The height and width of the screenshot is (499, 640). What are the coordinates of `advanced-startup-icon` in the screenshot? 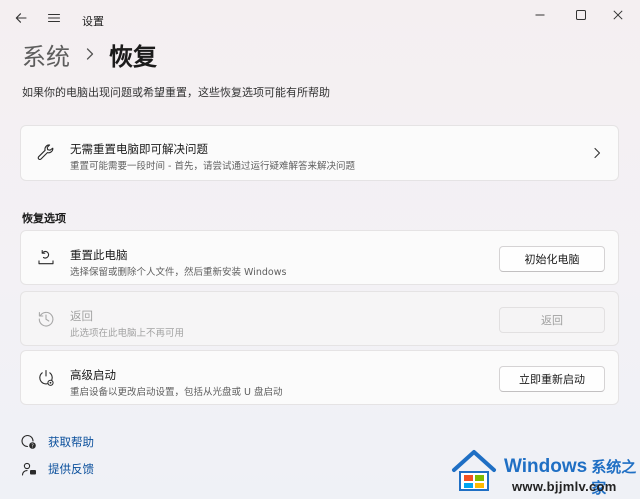 It's located at (46, 378).